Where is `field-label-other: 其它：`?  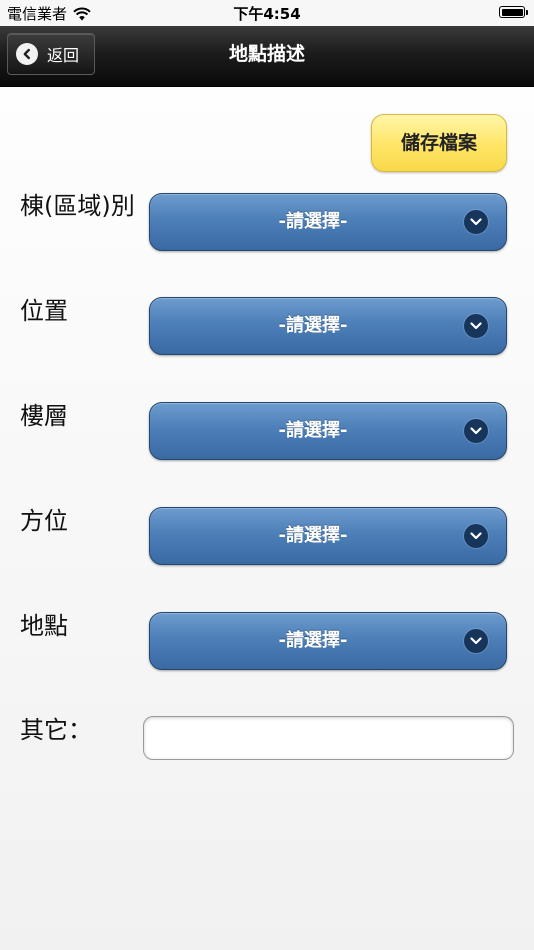
field-label-other: 其它： is located at coordinates (56, 730).